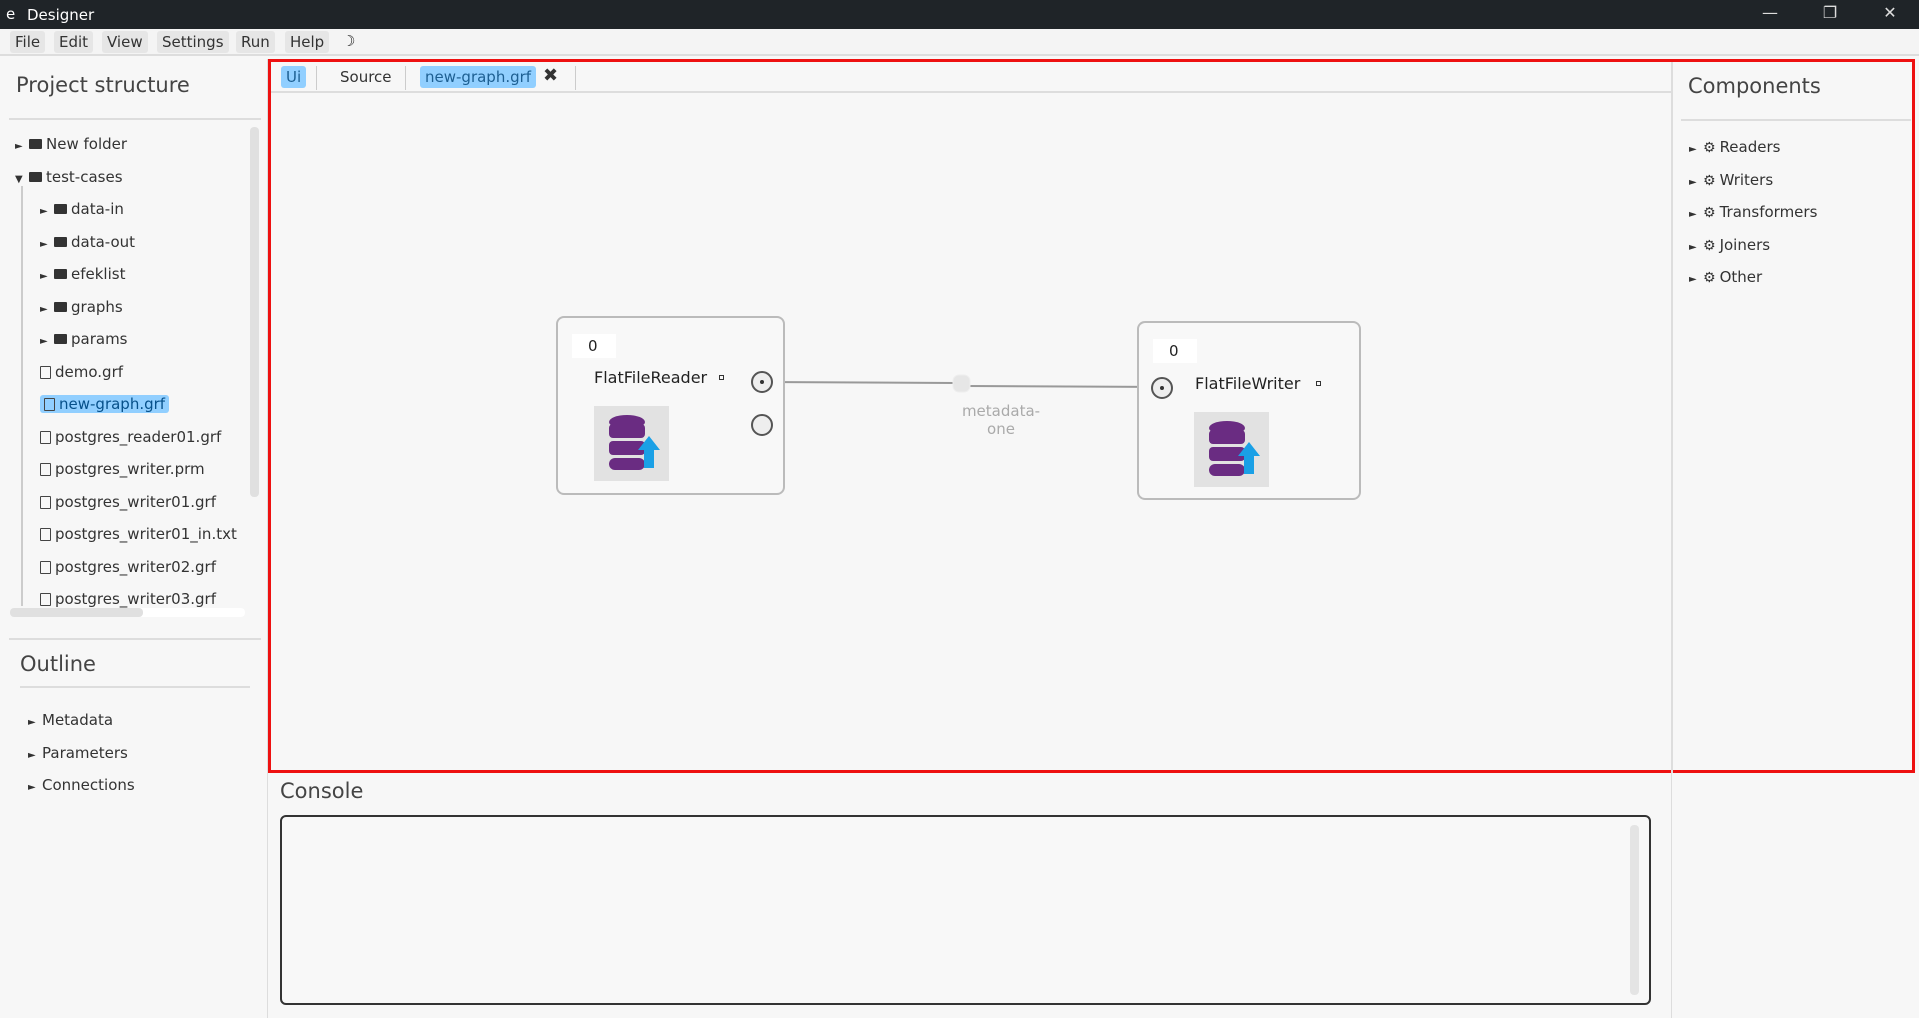  What do you see at coordinates (1162, 388) in the screenshot?
I see `input-port` at bounding box center [1162, 388].